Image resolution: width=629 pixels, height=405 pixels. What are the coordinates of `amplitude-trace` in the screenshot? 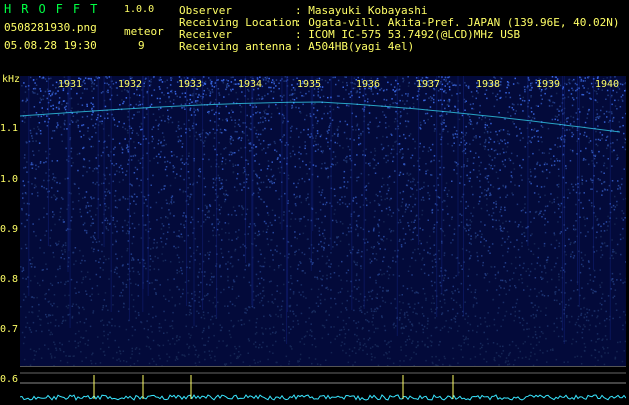 It's located at (323, 384).